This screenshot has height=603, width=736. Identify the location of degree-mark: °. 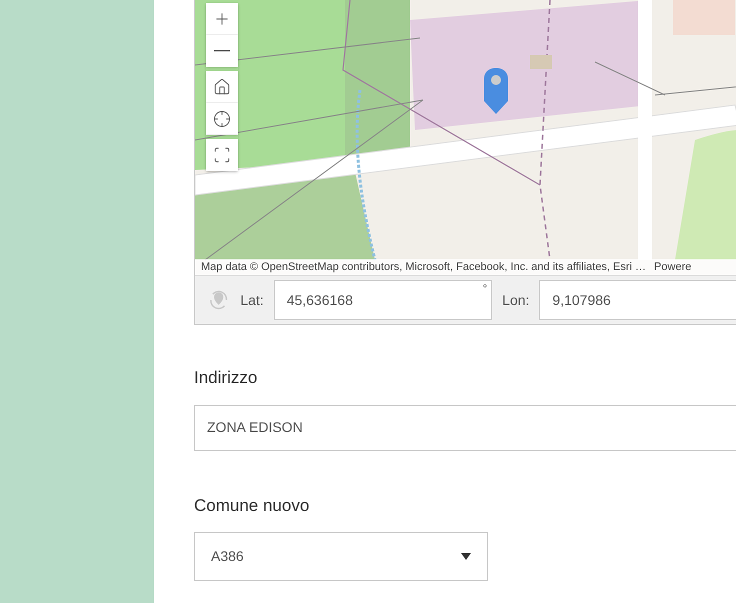
(485, 289).